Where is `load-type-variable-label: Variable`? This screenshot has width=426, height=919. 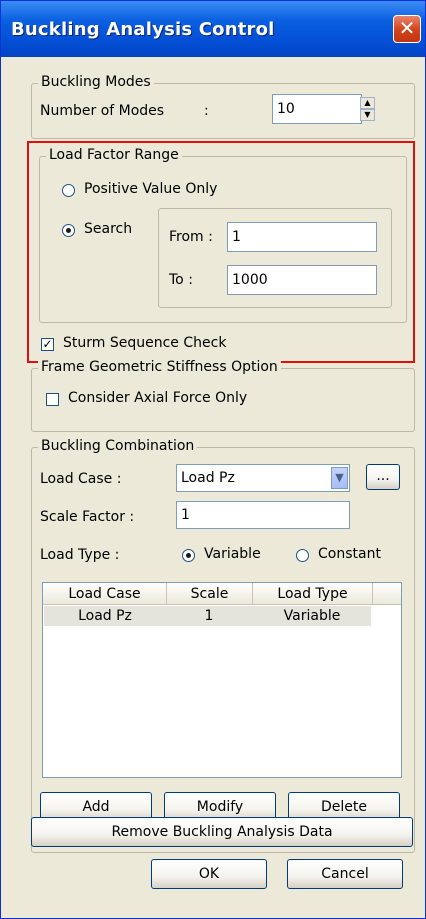
load-type-variable-label: Variable is located at coordinates (232, 554).